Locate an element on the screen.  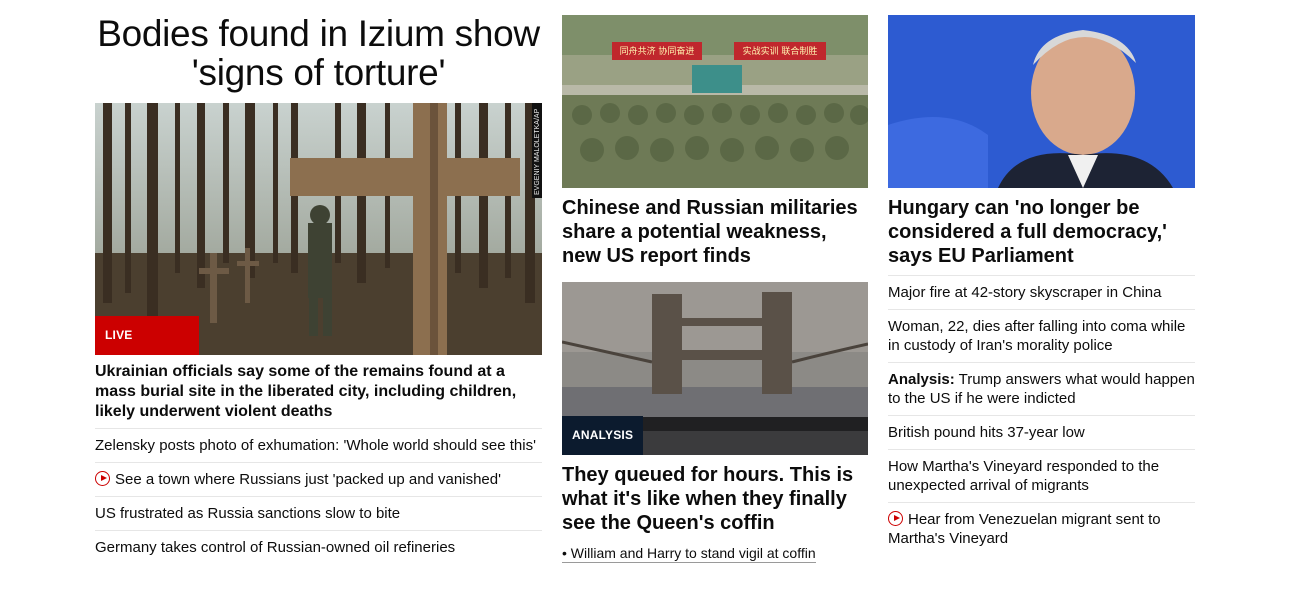
military-photo: 同舟共济 协同奋进 实战实训 联合制胜 is located at coordinates (715, 101).